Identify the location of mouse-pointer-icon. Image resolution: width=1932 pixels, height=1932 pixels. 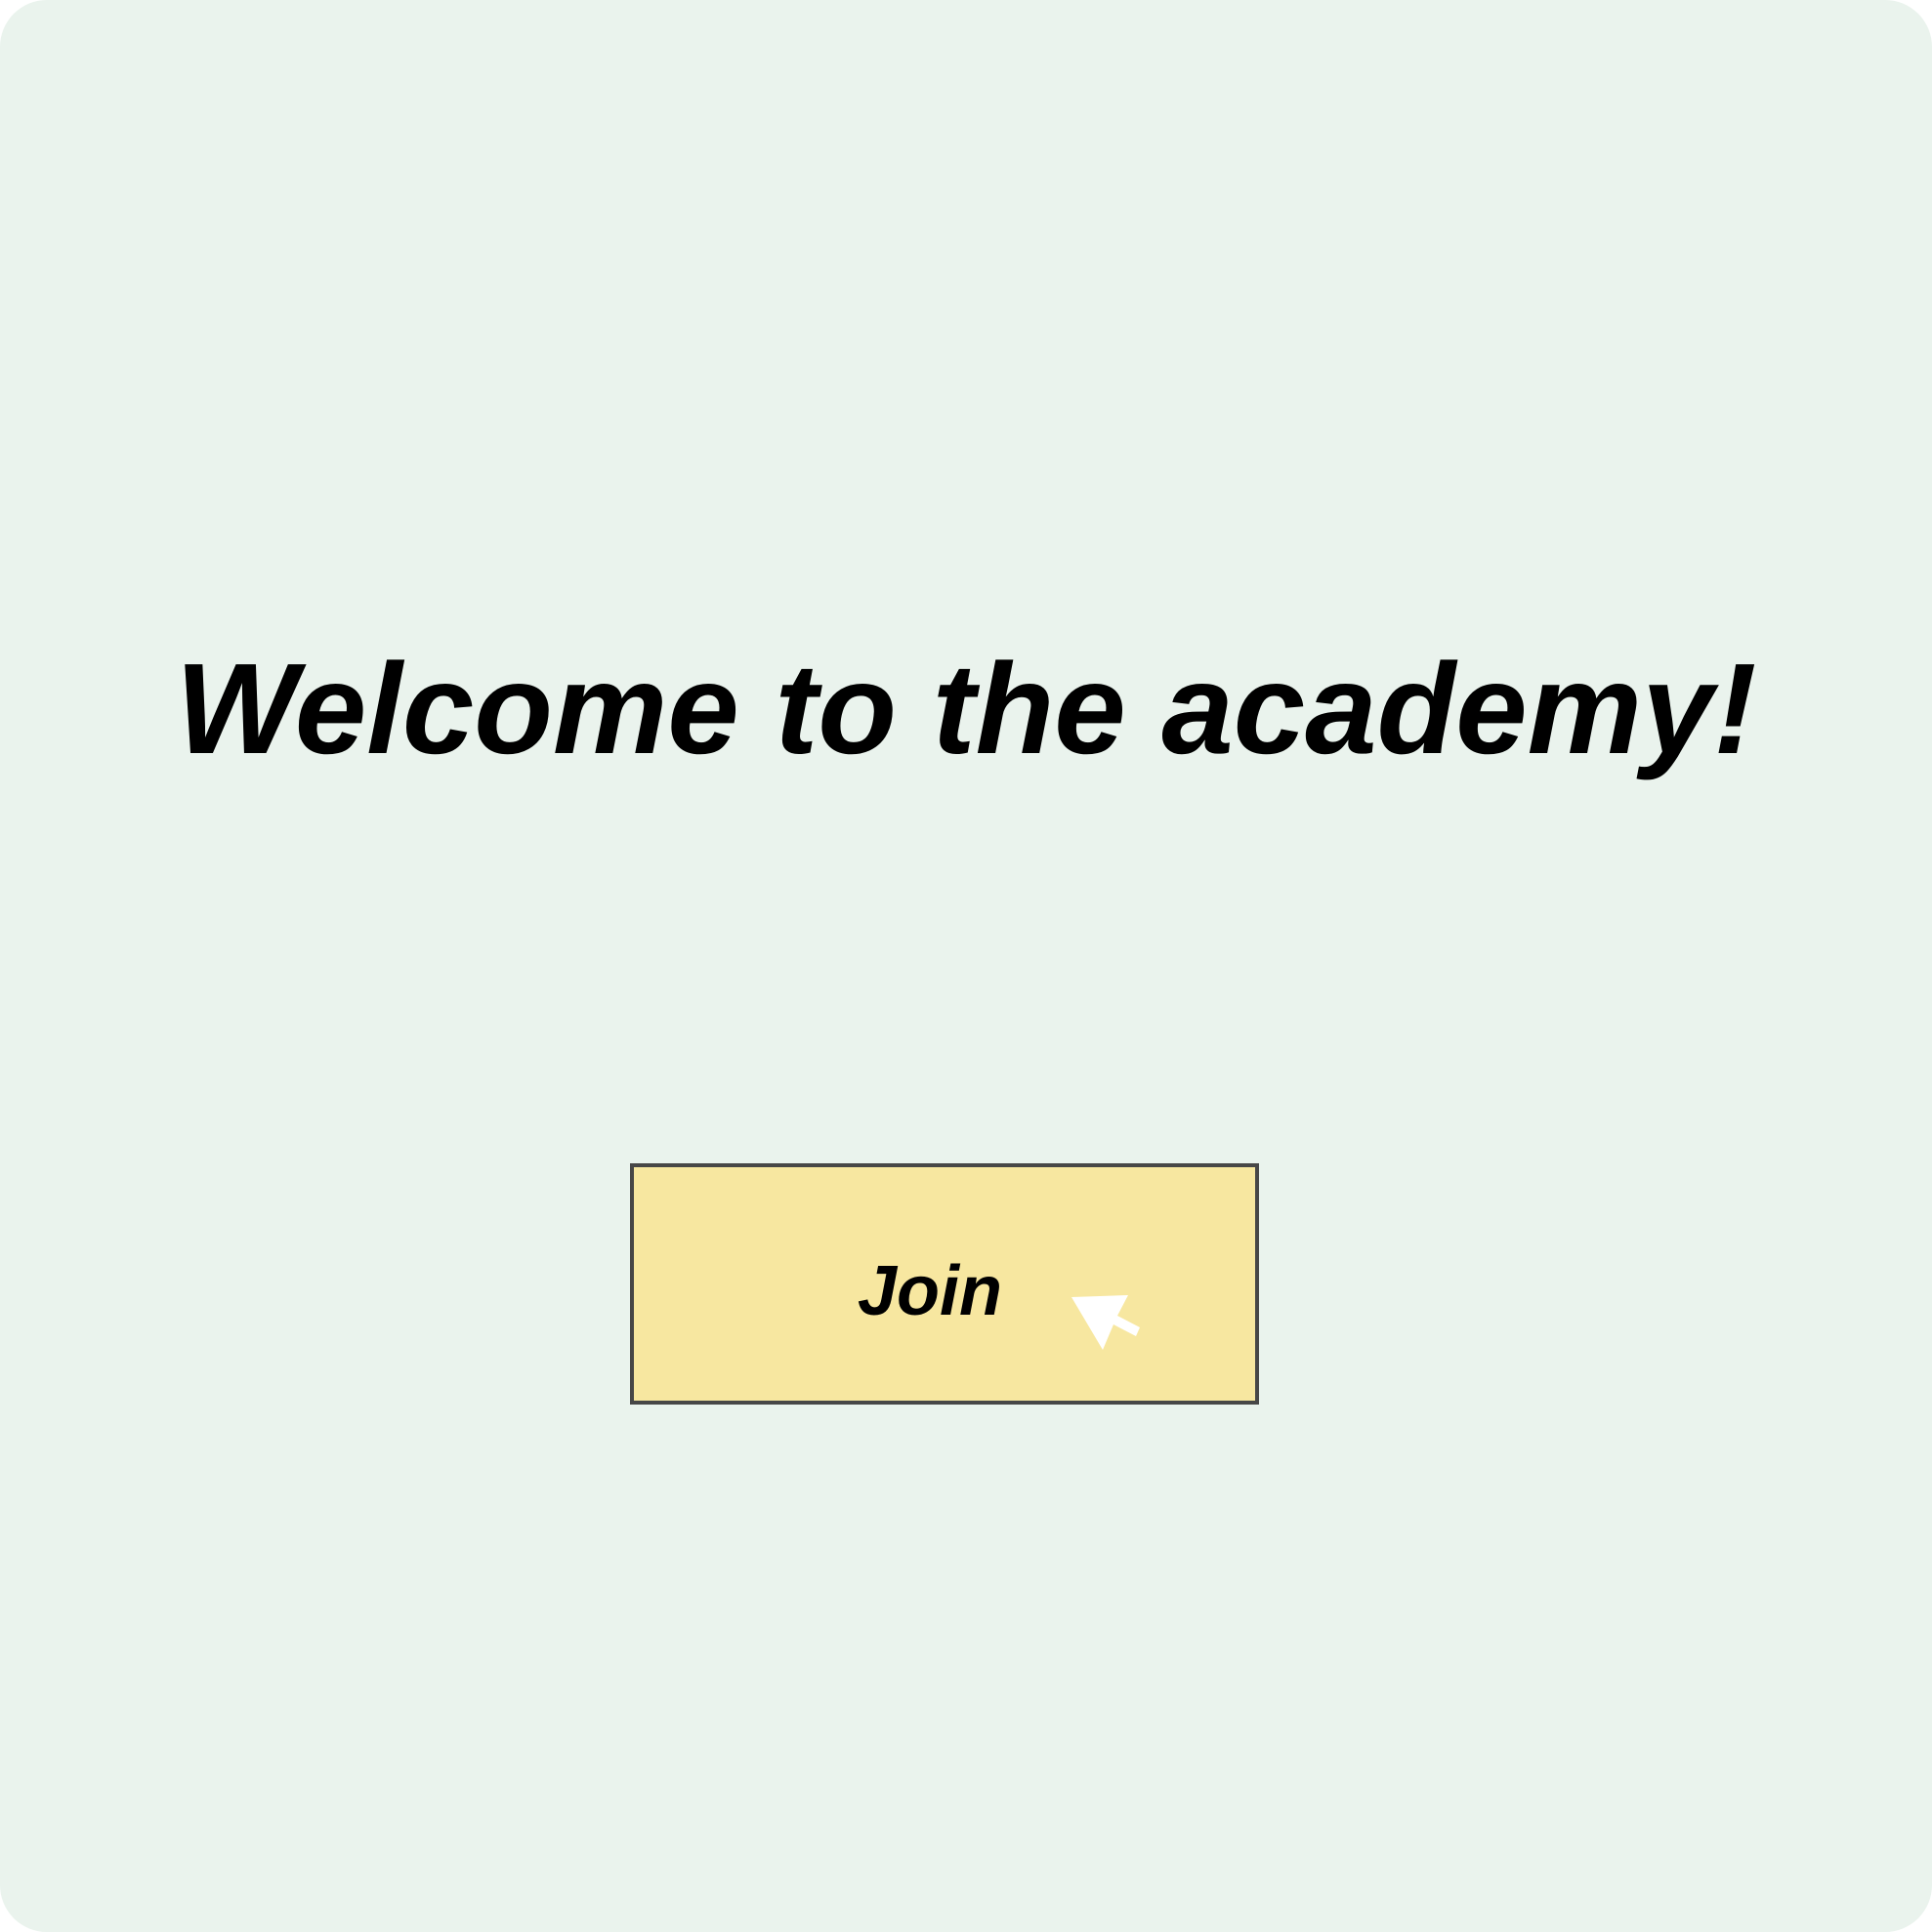
(1105, 1322).